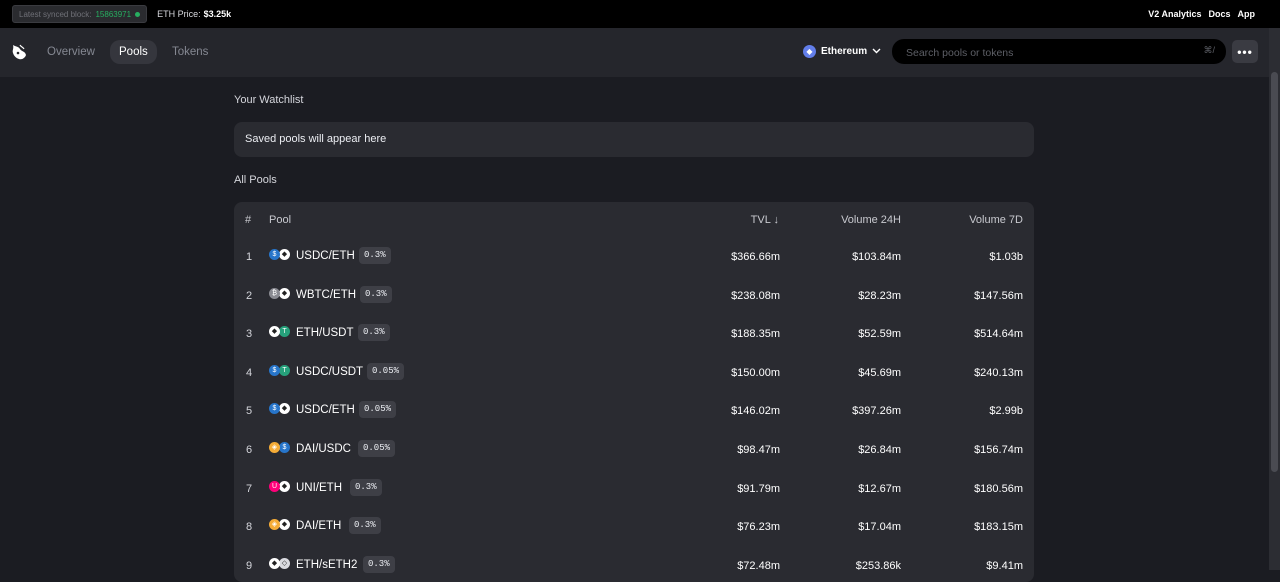 The image size is (1280, 582). I want to click on token-pair-icon: ◆ T, so click(280, 332).